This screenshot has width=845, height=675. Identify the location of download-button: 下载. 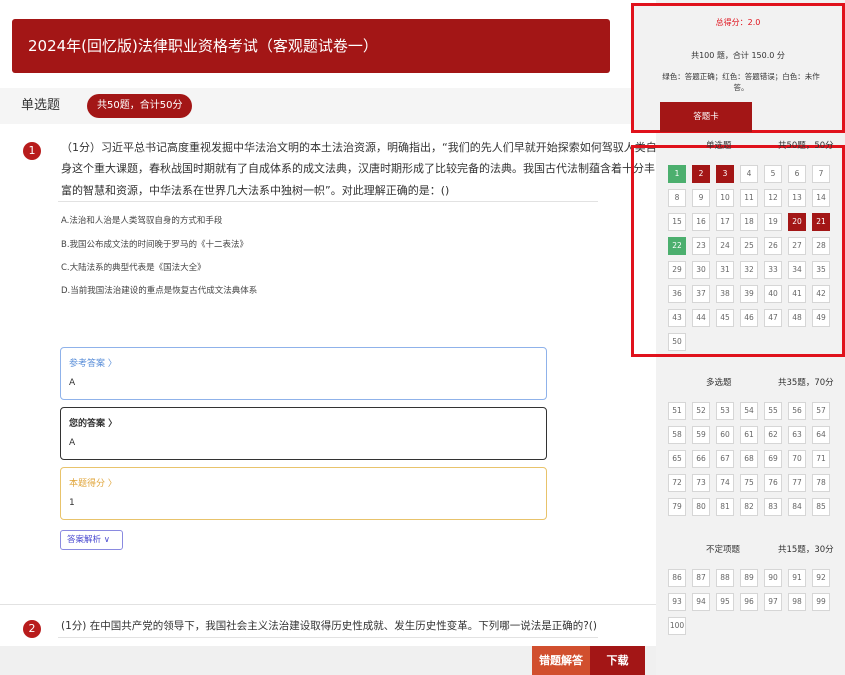
(617, 660).